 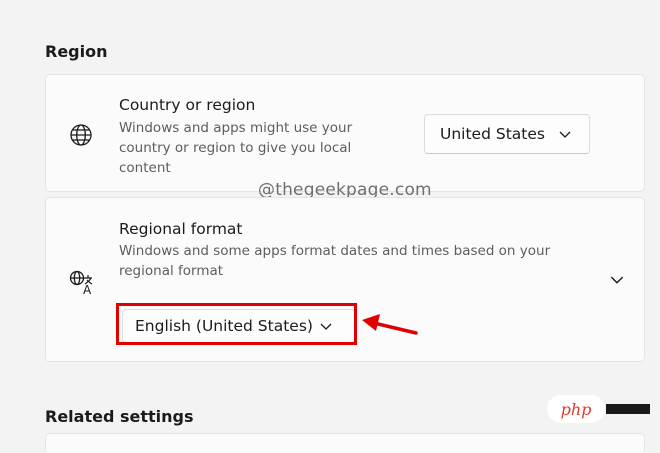 What do you see at coordinates (181, 229) in the screenshot?
I see `regional-format-title: Regional format` at bounding box center [181, 229].